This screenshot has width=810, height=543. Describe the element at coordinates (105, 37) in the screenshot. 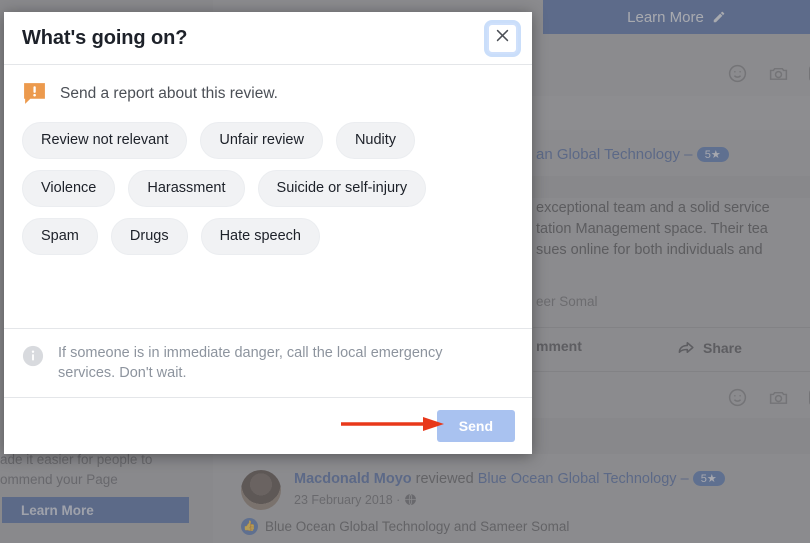

I see `page-title: What's going on?` at that location.